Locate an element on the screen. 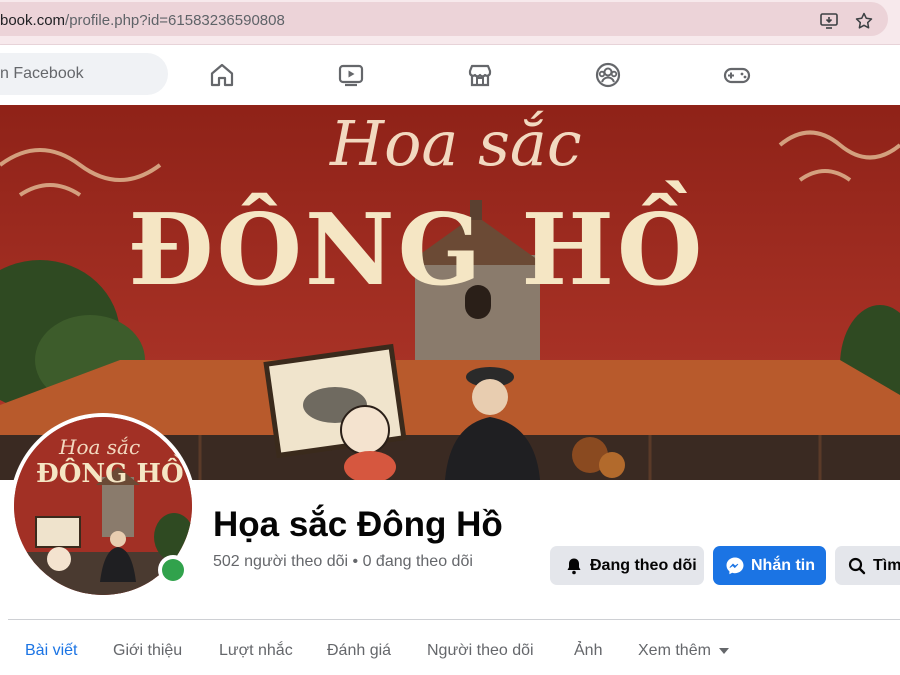 Image resolution: width=900 pixels, height=675 pixels. search-input is located at coordinates (82, 74).